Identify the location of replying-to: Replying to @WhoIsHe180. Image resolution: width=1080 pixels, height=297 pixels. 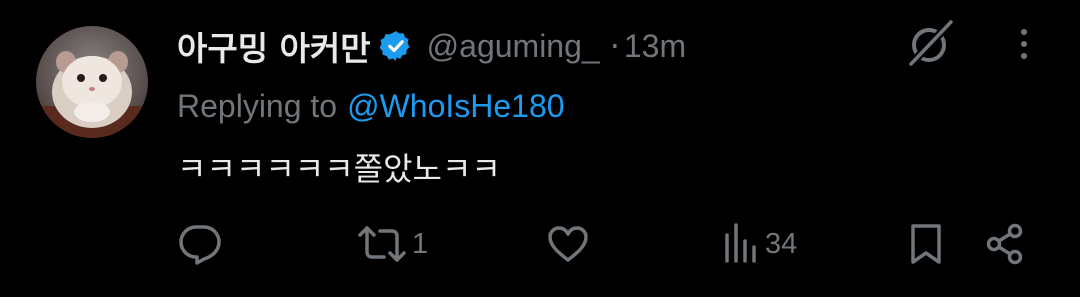
(371, 106).